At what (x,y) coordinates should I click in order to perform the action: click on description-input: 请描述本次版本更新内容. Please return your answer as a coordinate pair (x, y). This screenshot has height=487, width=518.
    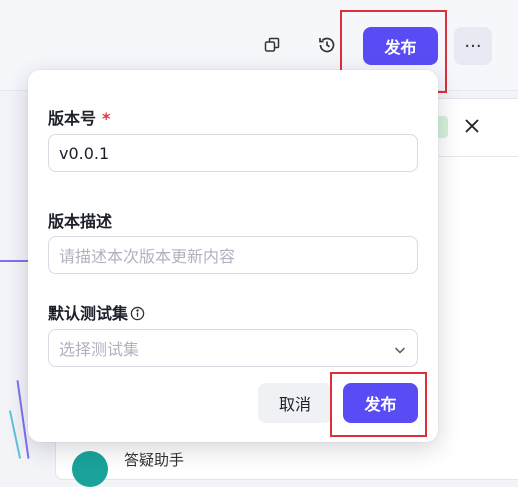
    Looking at the image, I should click on (233, 255).